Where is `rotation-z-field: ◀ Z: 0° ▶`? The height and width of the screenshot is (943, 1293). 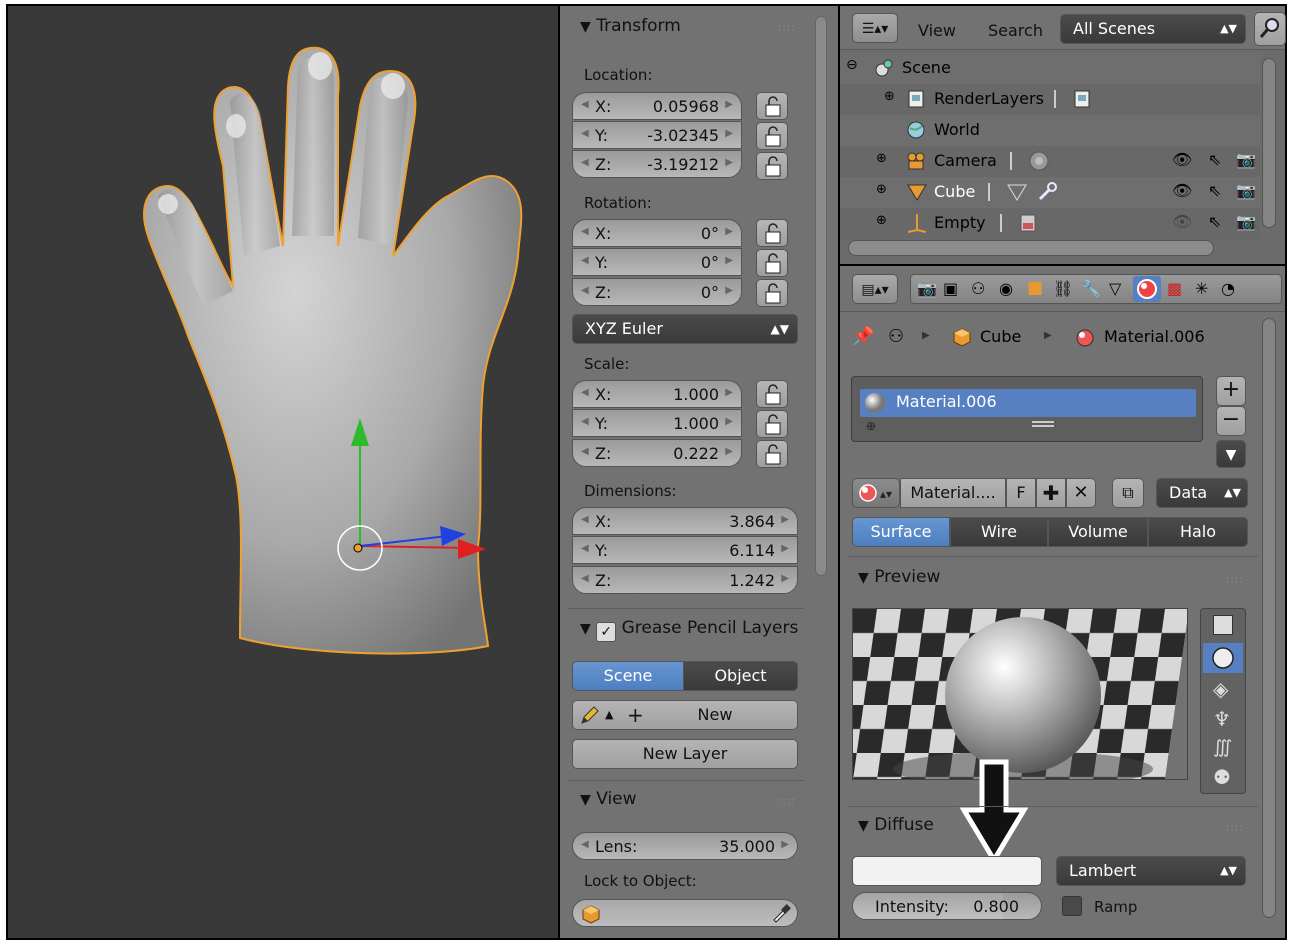 rotation-z-field: ◀ Z: 0° ▶ is located at coordinates (657, 292).